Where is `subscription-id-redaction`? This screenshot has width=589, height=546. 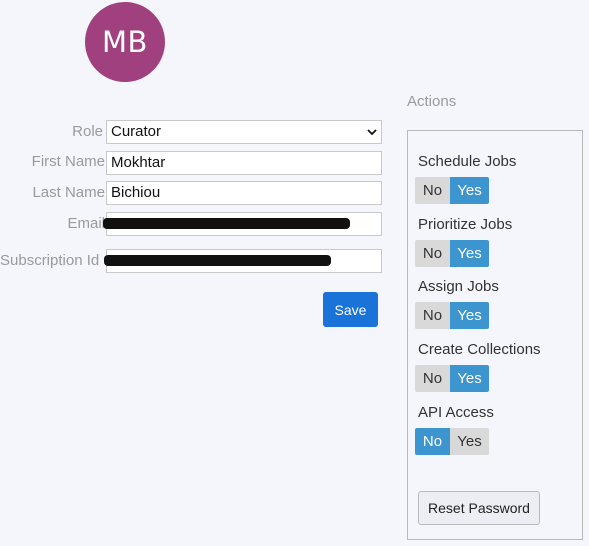 subscription-id-redaction is located at coordinates (217, 260).